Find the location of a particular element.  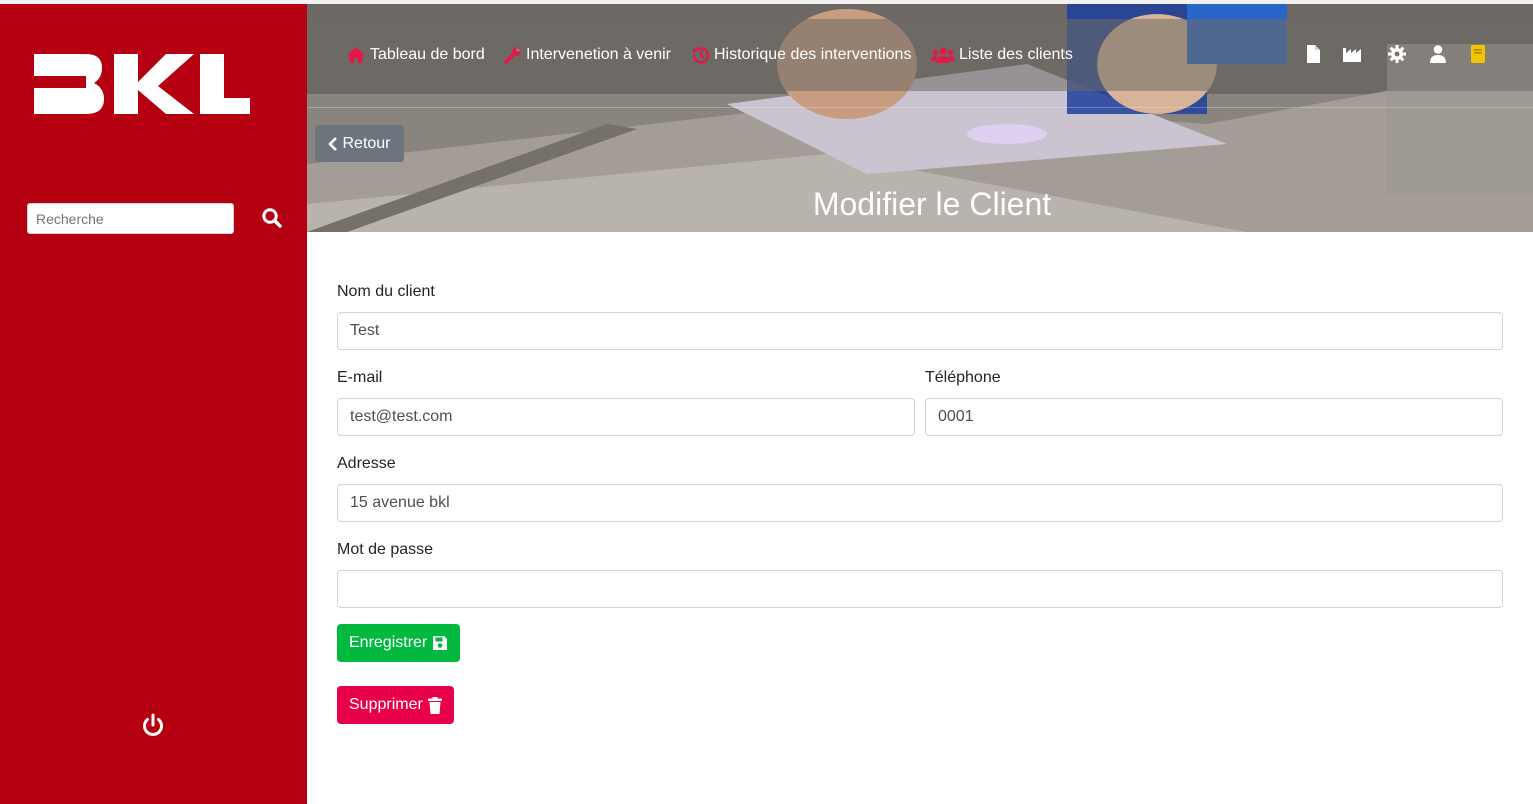

back-button: Retour is located at coordinates (359, 143).